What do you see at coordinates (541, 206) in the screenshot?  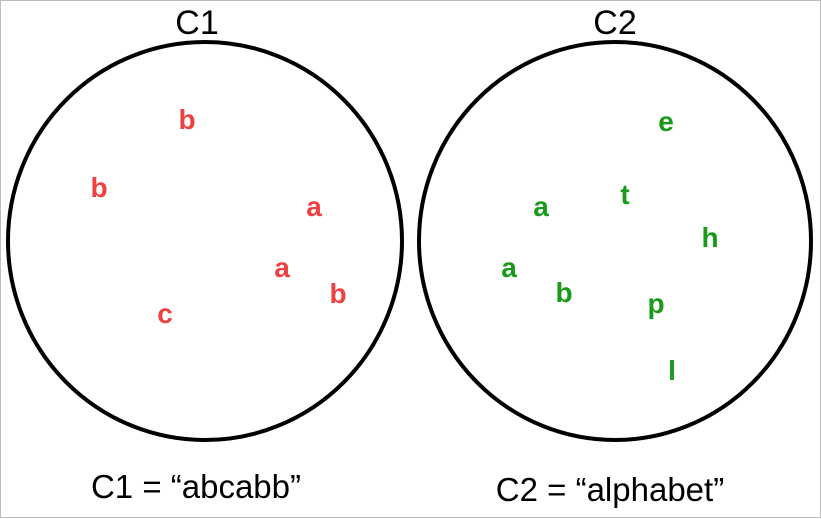 I see `c2-element-a-1: a` at bounding box center [541, 206].